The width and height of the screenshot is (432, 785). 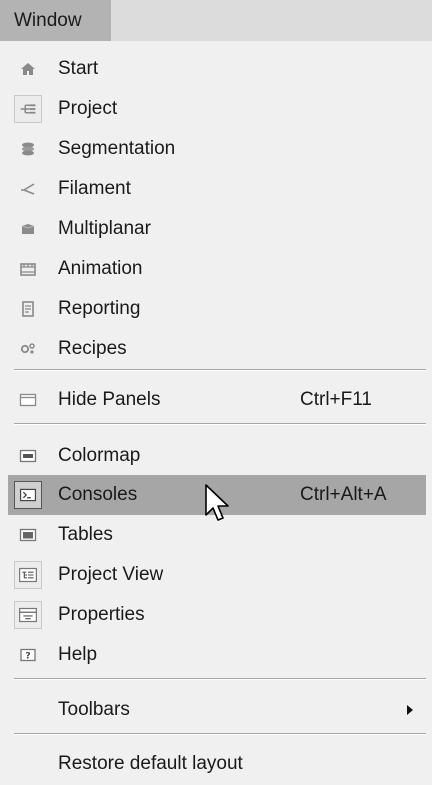 I want to click on menu-item-shortcut: Ctrl+Alt+A, so click(x=343, y=494).